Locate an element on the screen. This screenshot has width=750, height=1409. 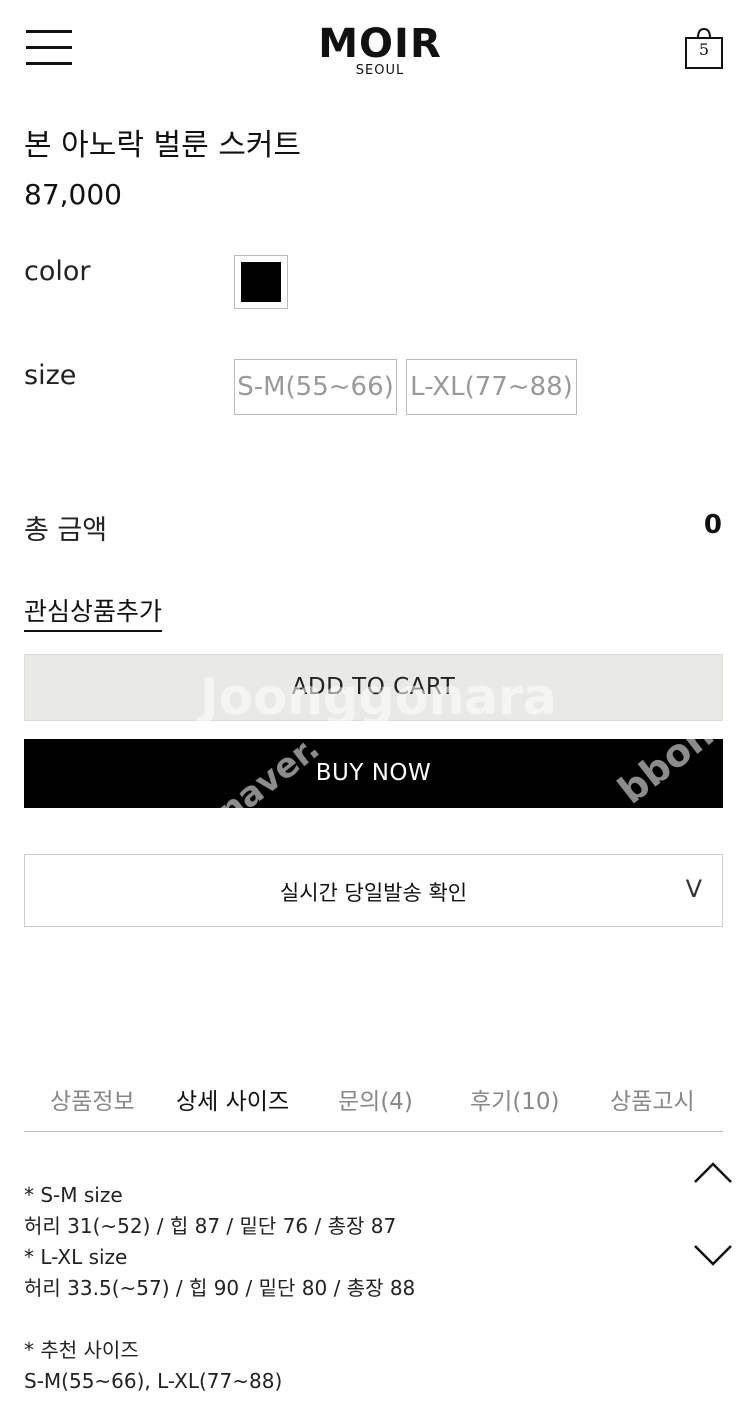
total-amount-label: 총 금액 is located at coordinates (66, 530).